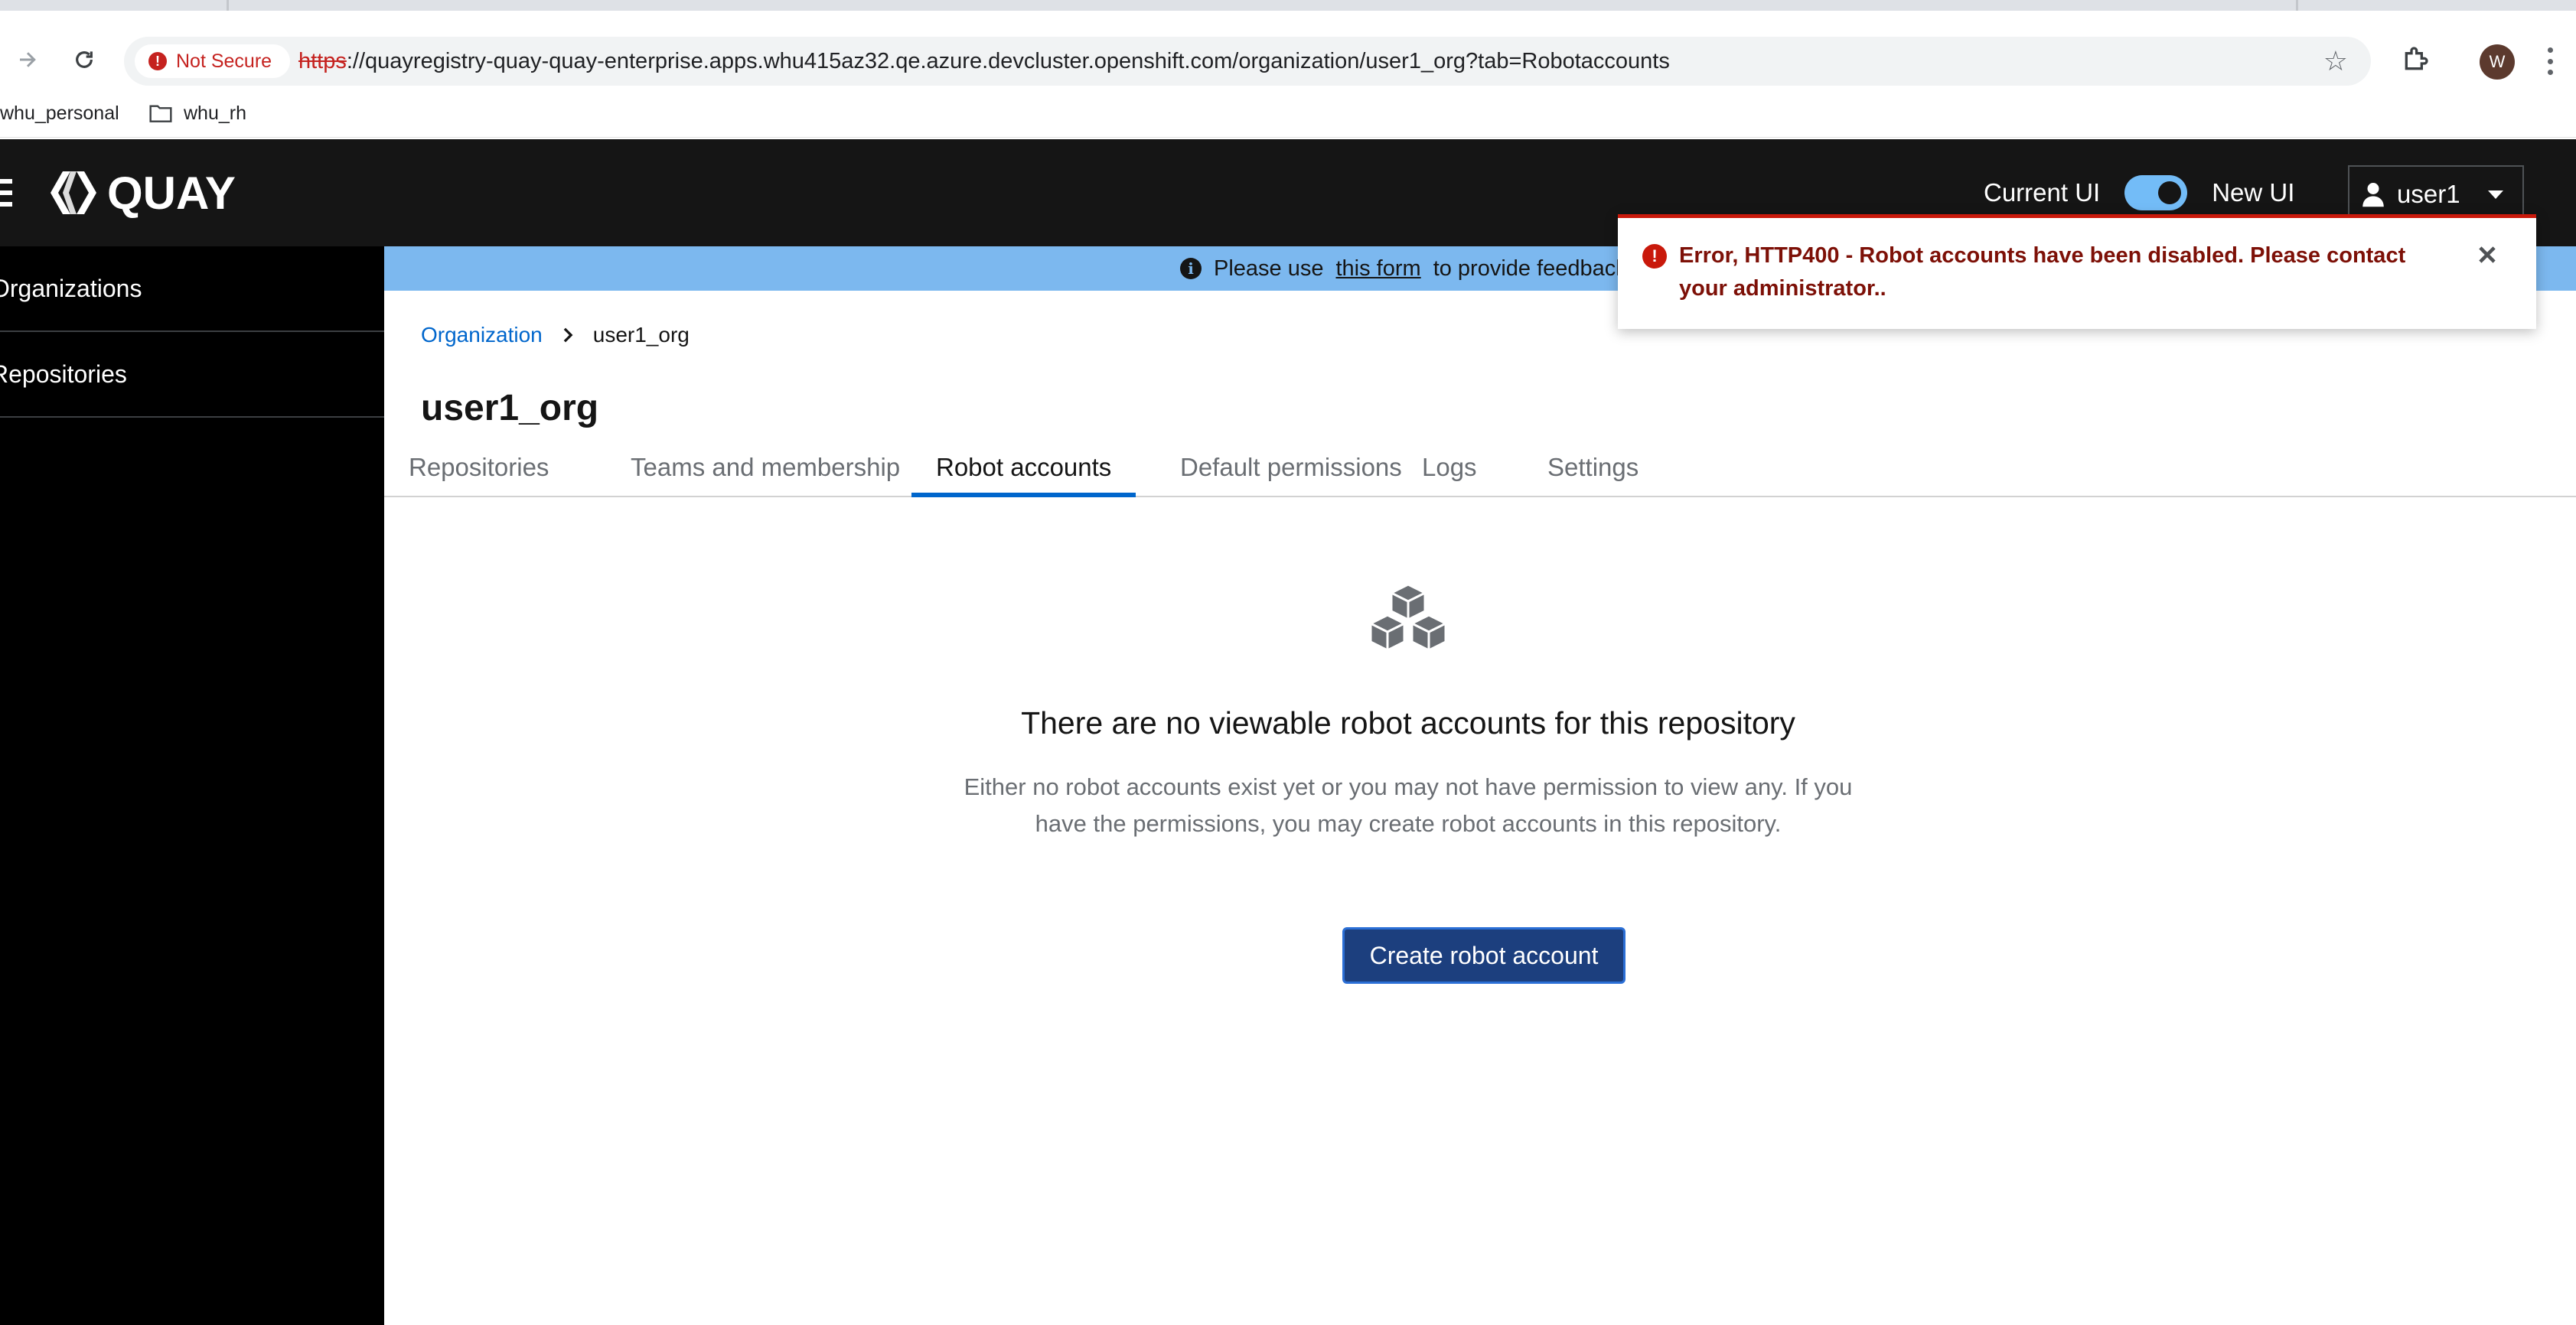 This screenshot has height=1325, width=2576. What do you see at coordinates (1191, 268) in the screenshot?
I see `info-icon: i` at bounding box center [1191, 268].